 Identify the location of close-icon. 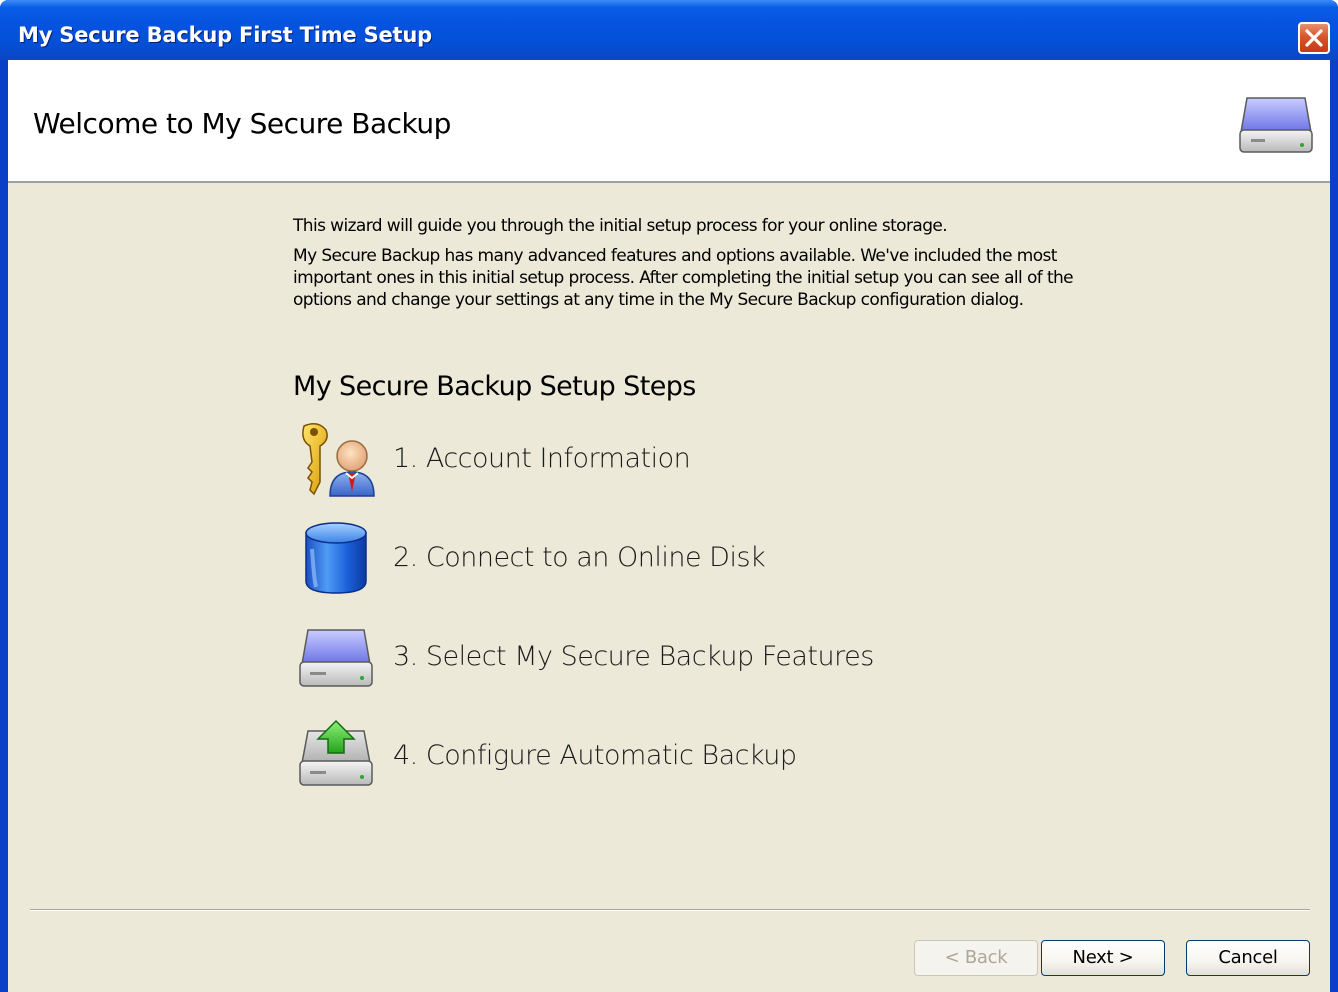
(1314, 38).